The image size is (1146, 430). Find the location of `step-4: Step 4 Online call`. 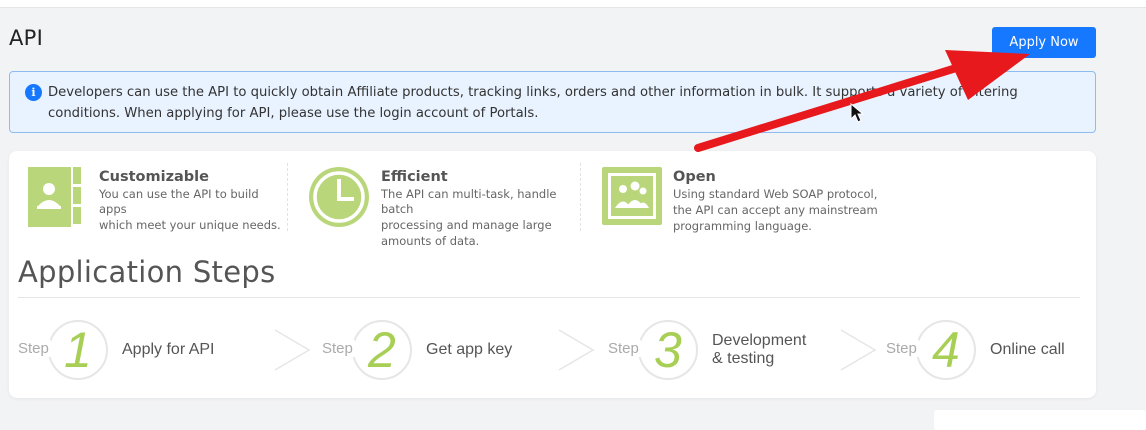

step-4: Step 4 Online call is located at coordinates (990, 350).